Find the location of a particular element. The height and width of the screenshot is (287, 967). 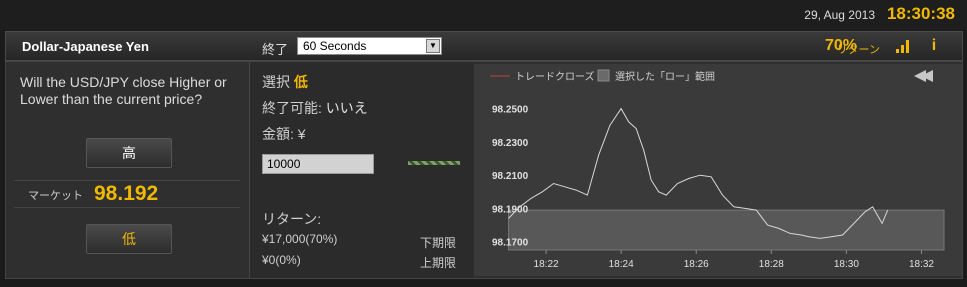

x-tick-label: 18:32 is located at coordinates (921, 264).